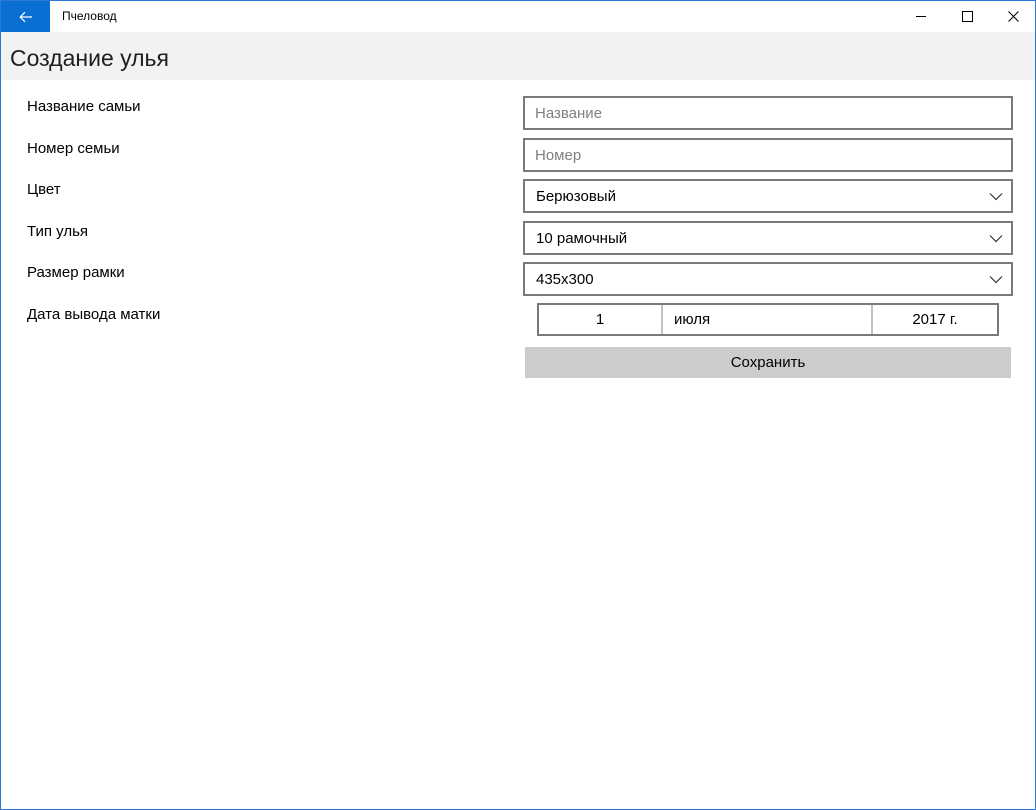 This screenshot has width=1036, height=810. I want to click on window-title: Пчеловод, so click(89, 16).